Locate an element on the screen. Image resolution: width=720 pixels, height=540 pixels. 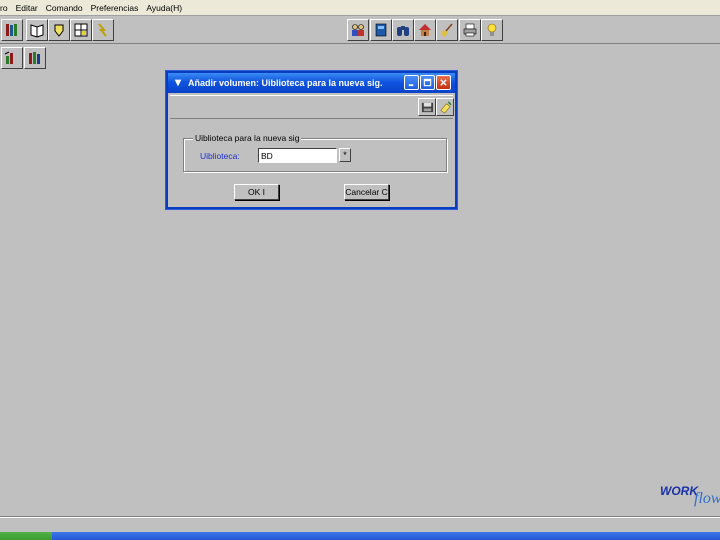
menu-bar: ro Editar Comando Preferencias Ayuda(H) is located at coordinates (360, 8).